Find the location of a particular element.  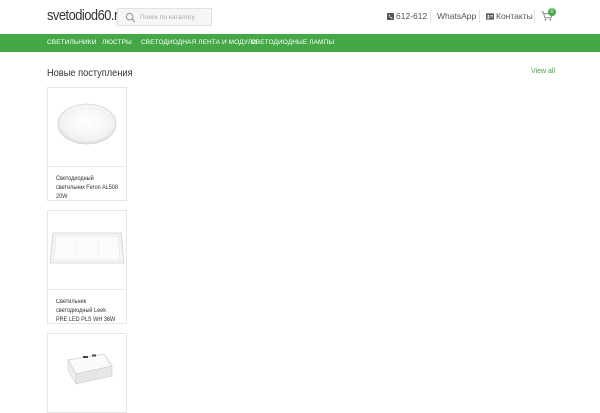

site-logo: svetodiod60.ru is located at coordinates (86, 15).